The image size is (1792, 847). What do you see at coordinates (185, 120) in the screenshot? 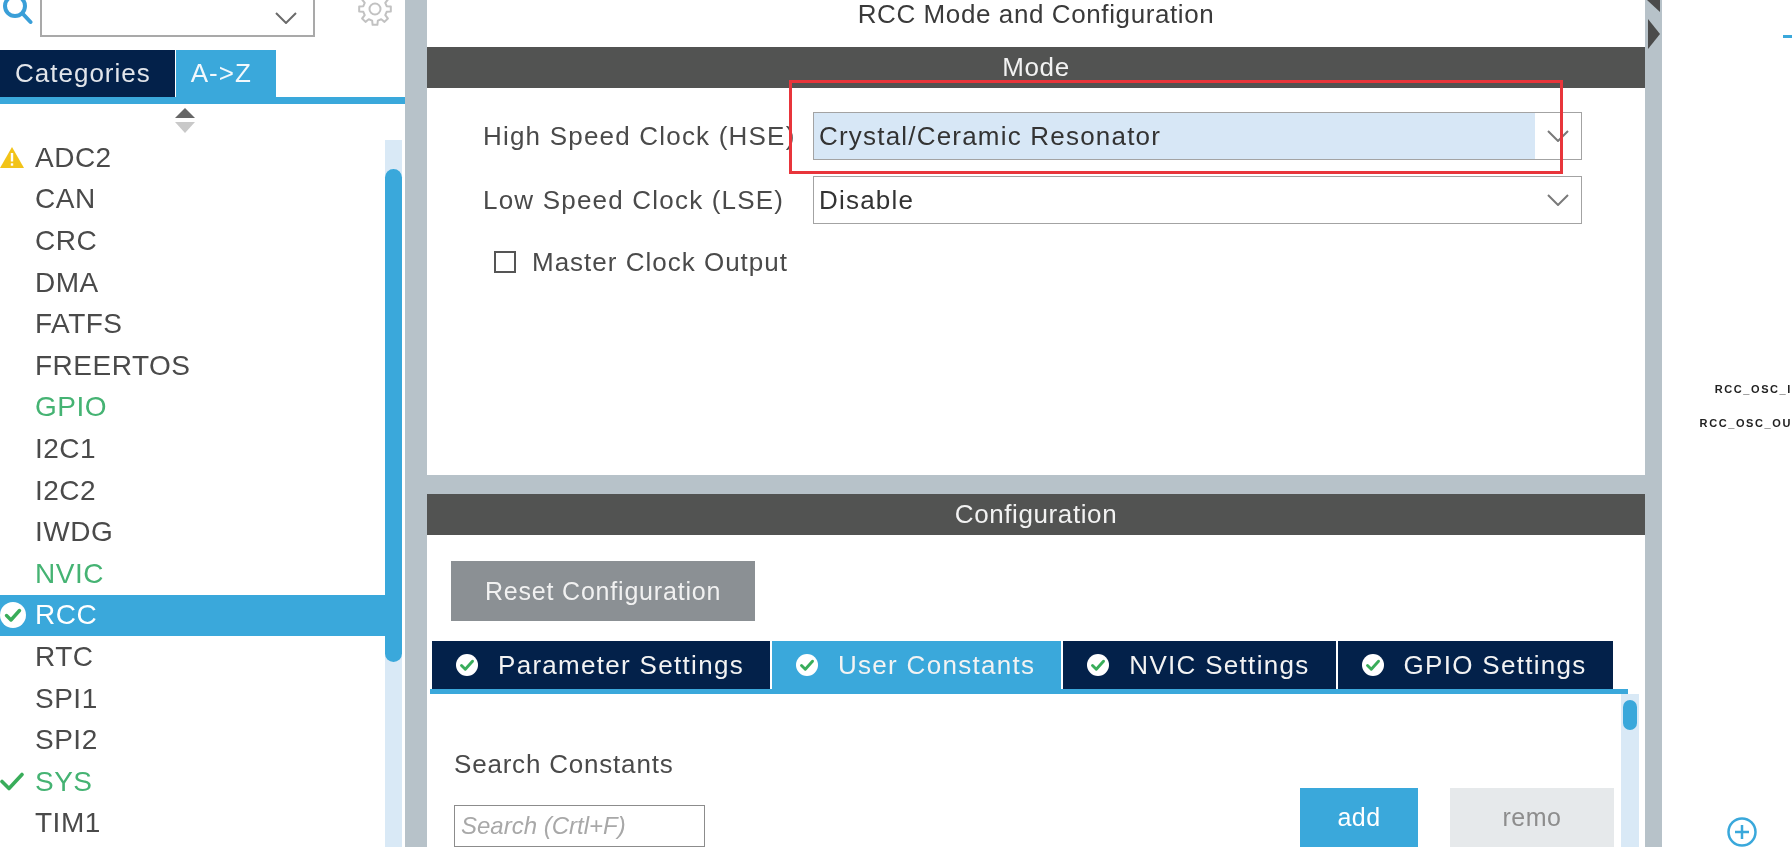
I see `sort-arrows-icon` at bounding box center [185, 120].